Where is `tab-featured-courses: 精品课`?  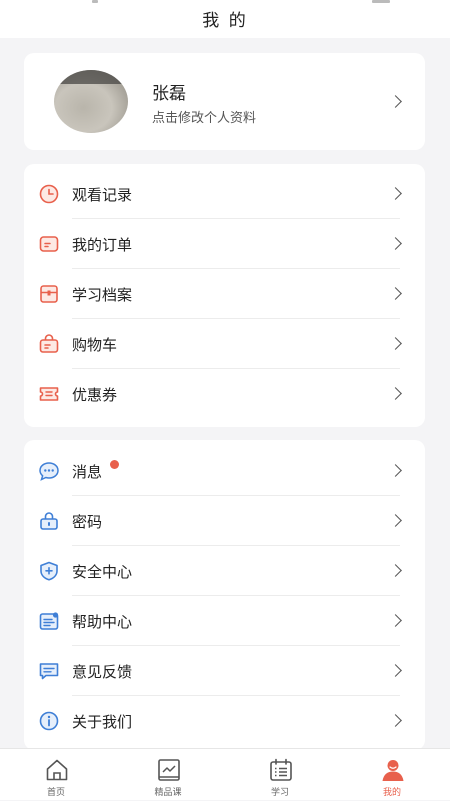
tab-featured-courses: 精品课 is located at coordinates (168, 775).